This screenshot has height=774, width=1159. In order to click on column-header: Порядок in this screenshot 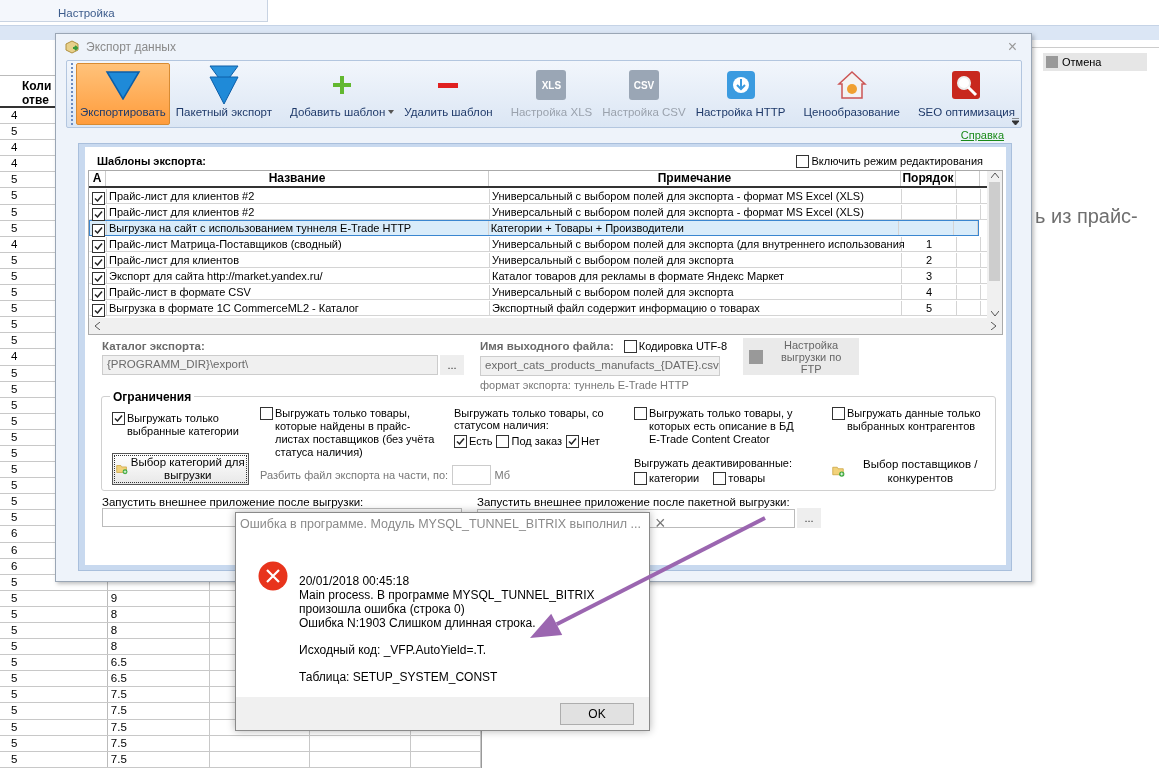, I will do `click(928, 178)`.